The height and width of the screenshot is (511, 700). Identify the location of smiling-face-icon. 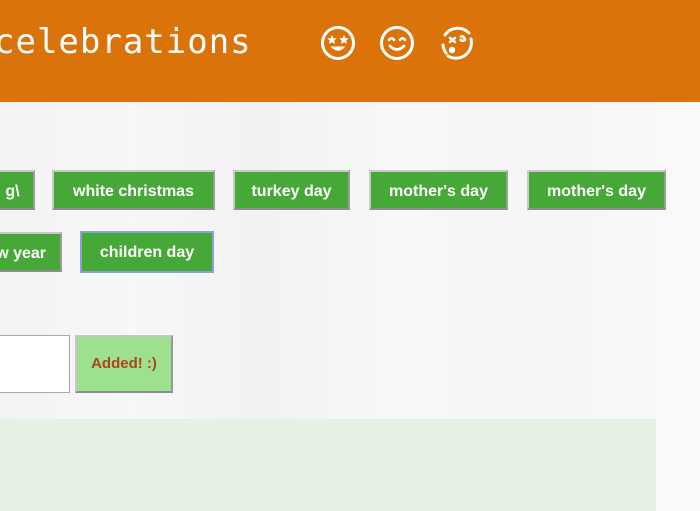
(397, 43).